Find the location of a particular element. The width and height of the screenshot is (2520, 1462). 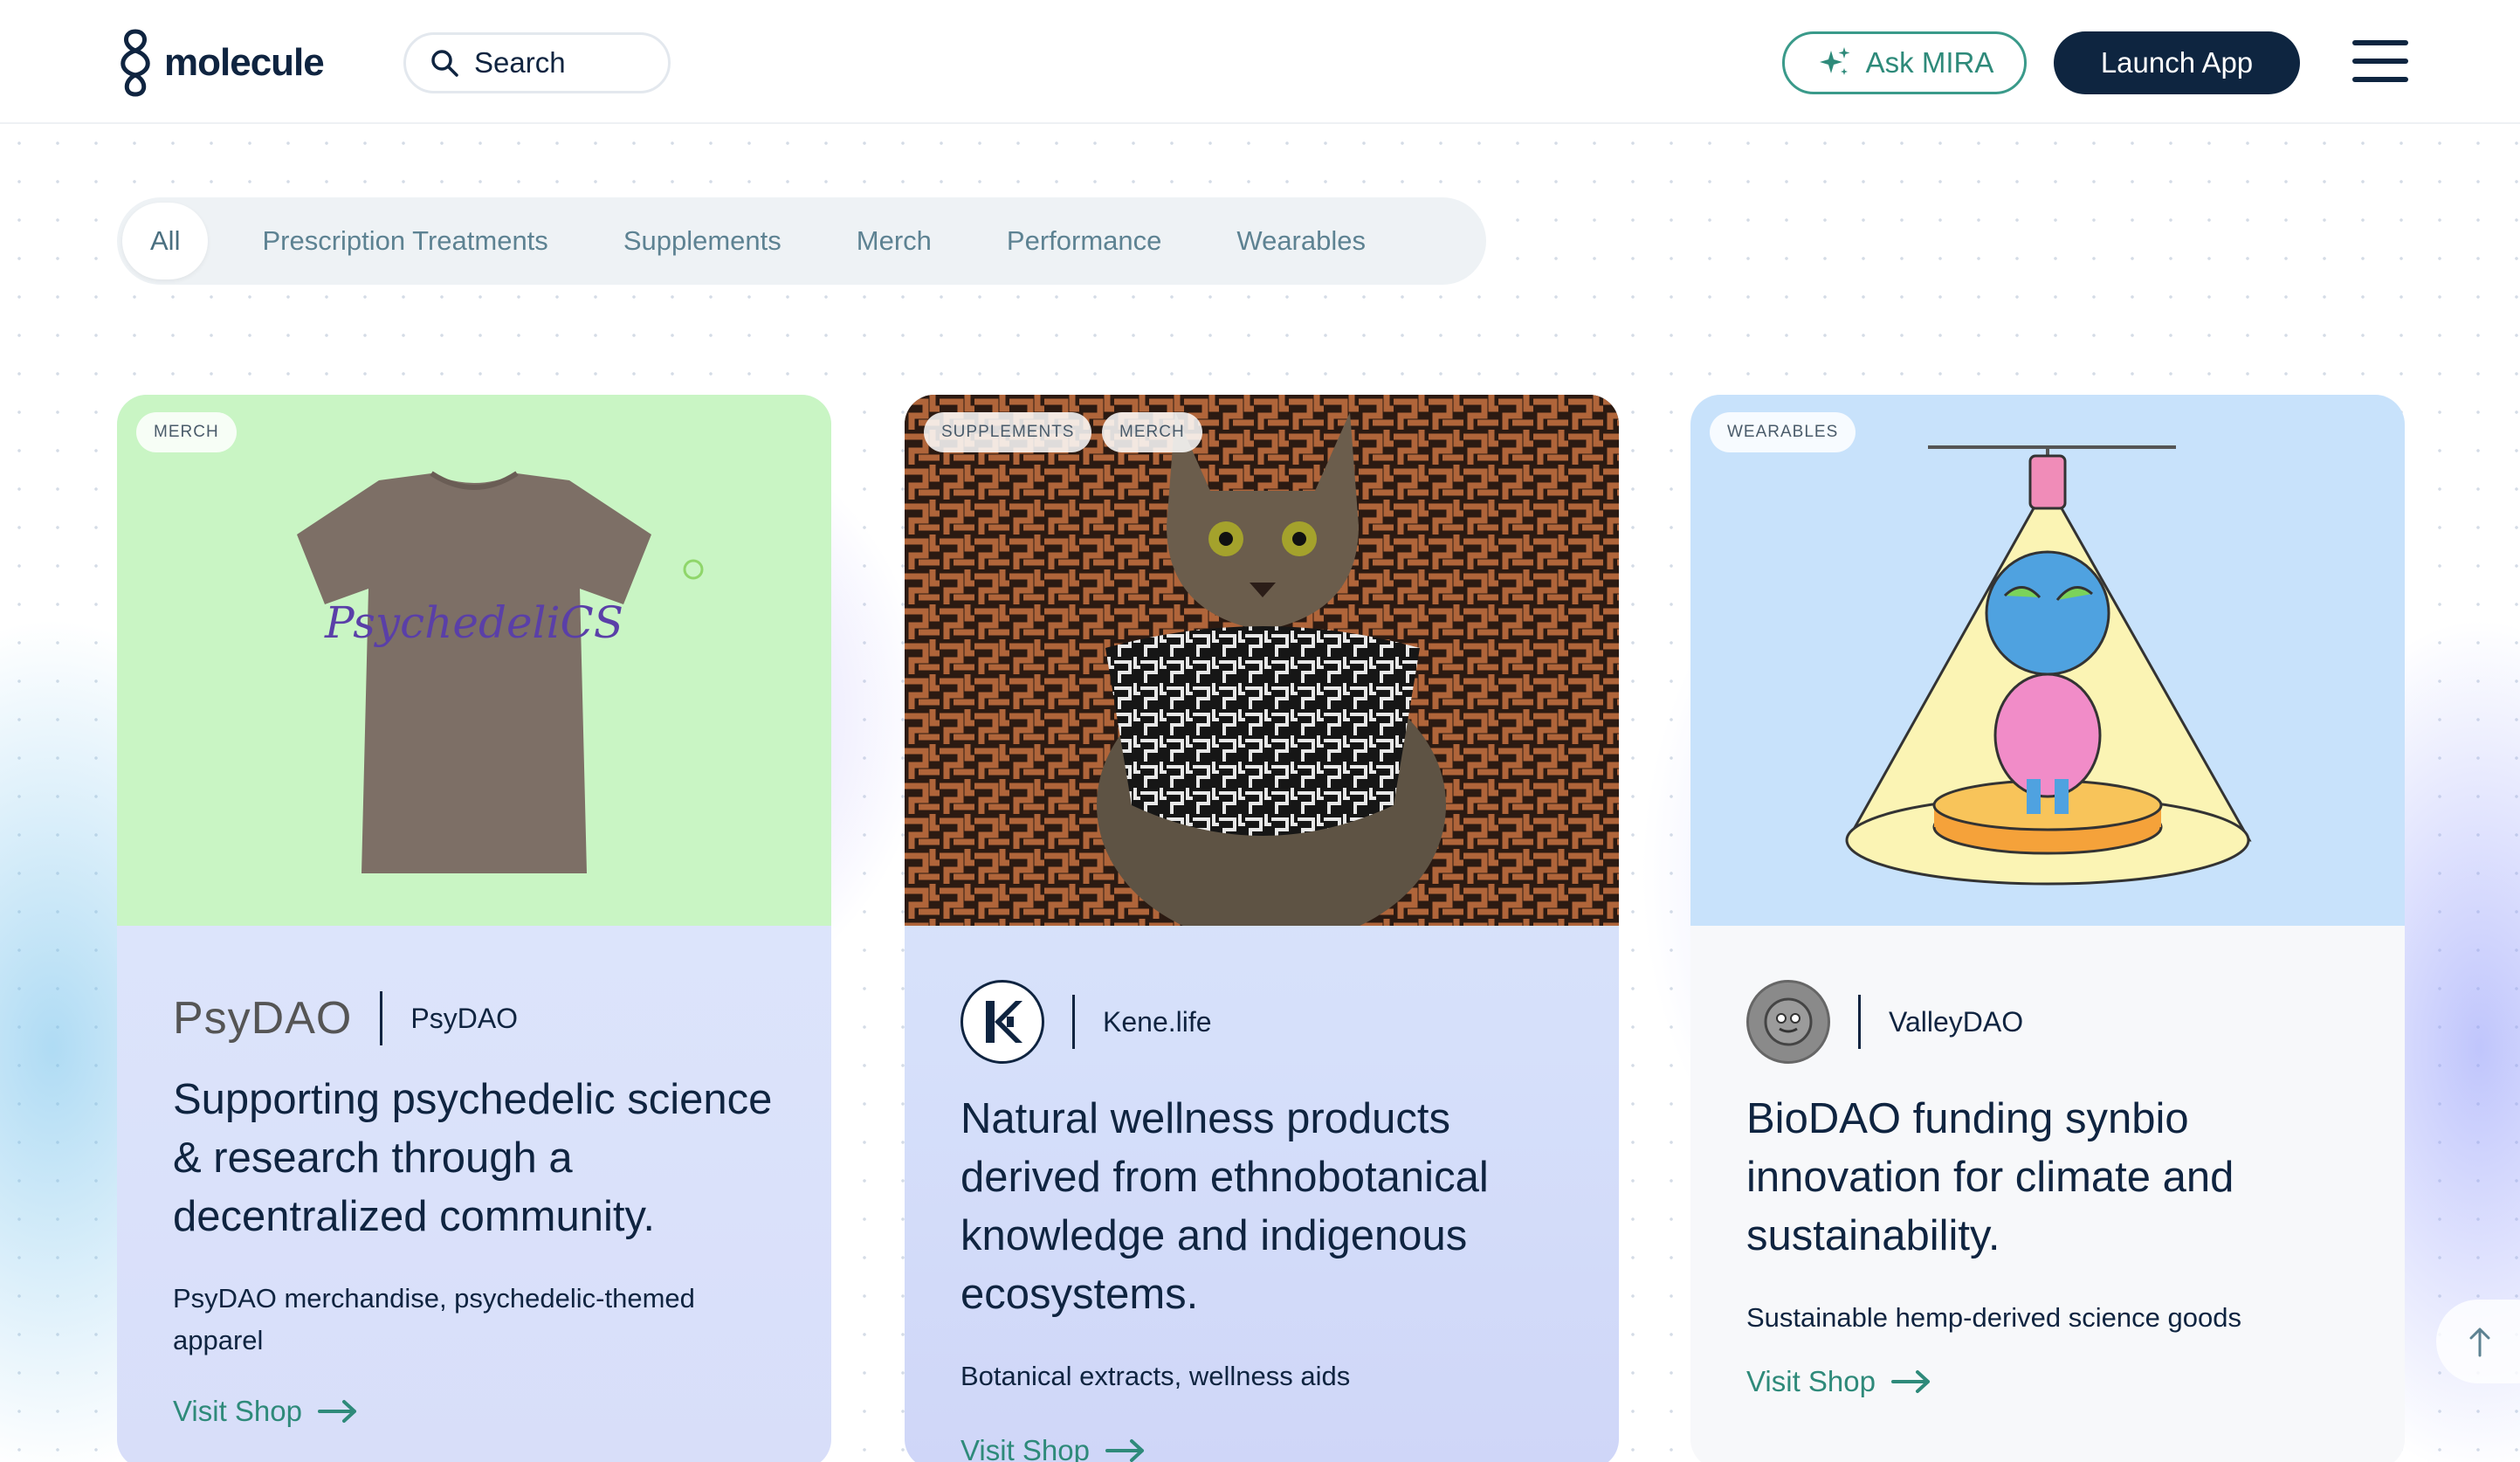

arrow-up-icon is located at coordinates (2479, 1342).